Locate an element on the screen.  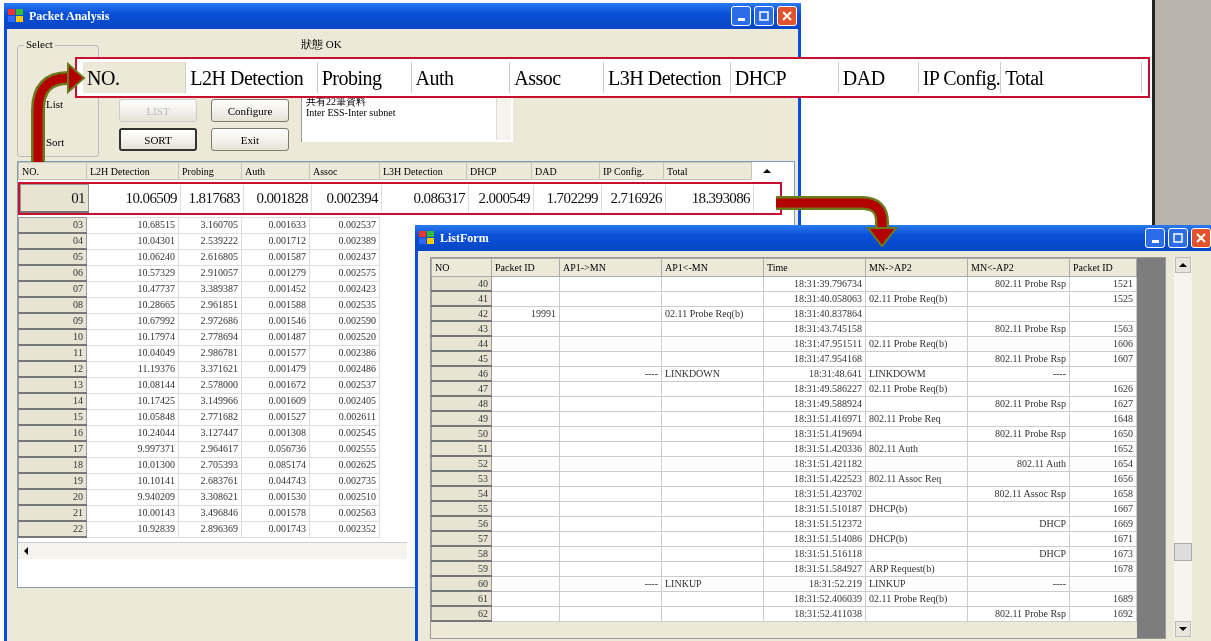
table-cell: 18.393086 is located at coordinates (709, 198).